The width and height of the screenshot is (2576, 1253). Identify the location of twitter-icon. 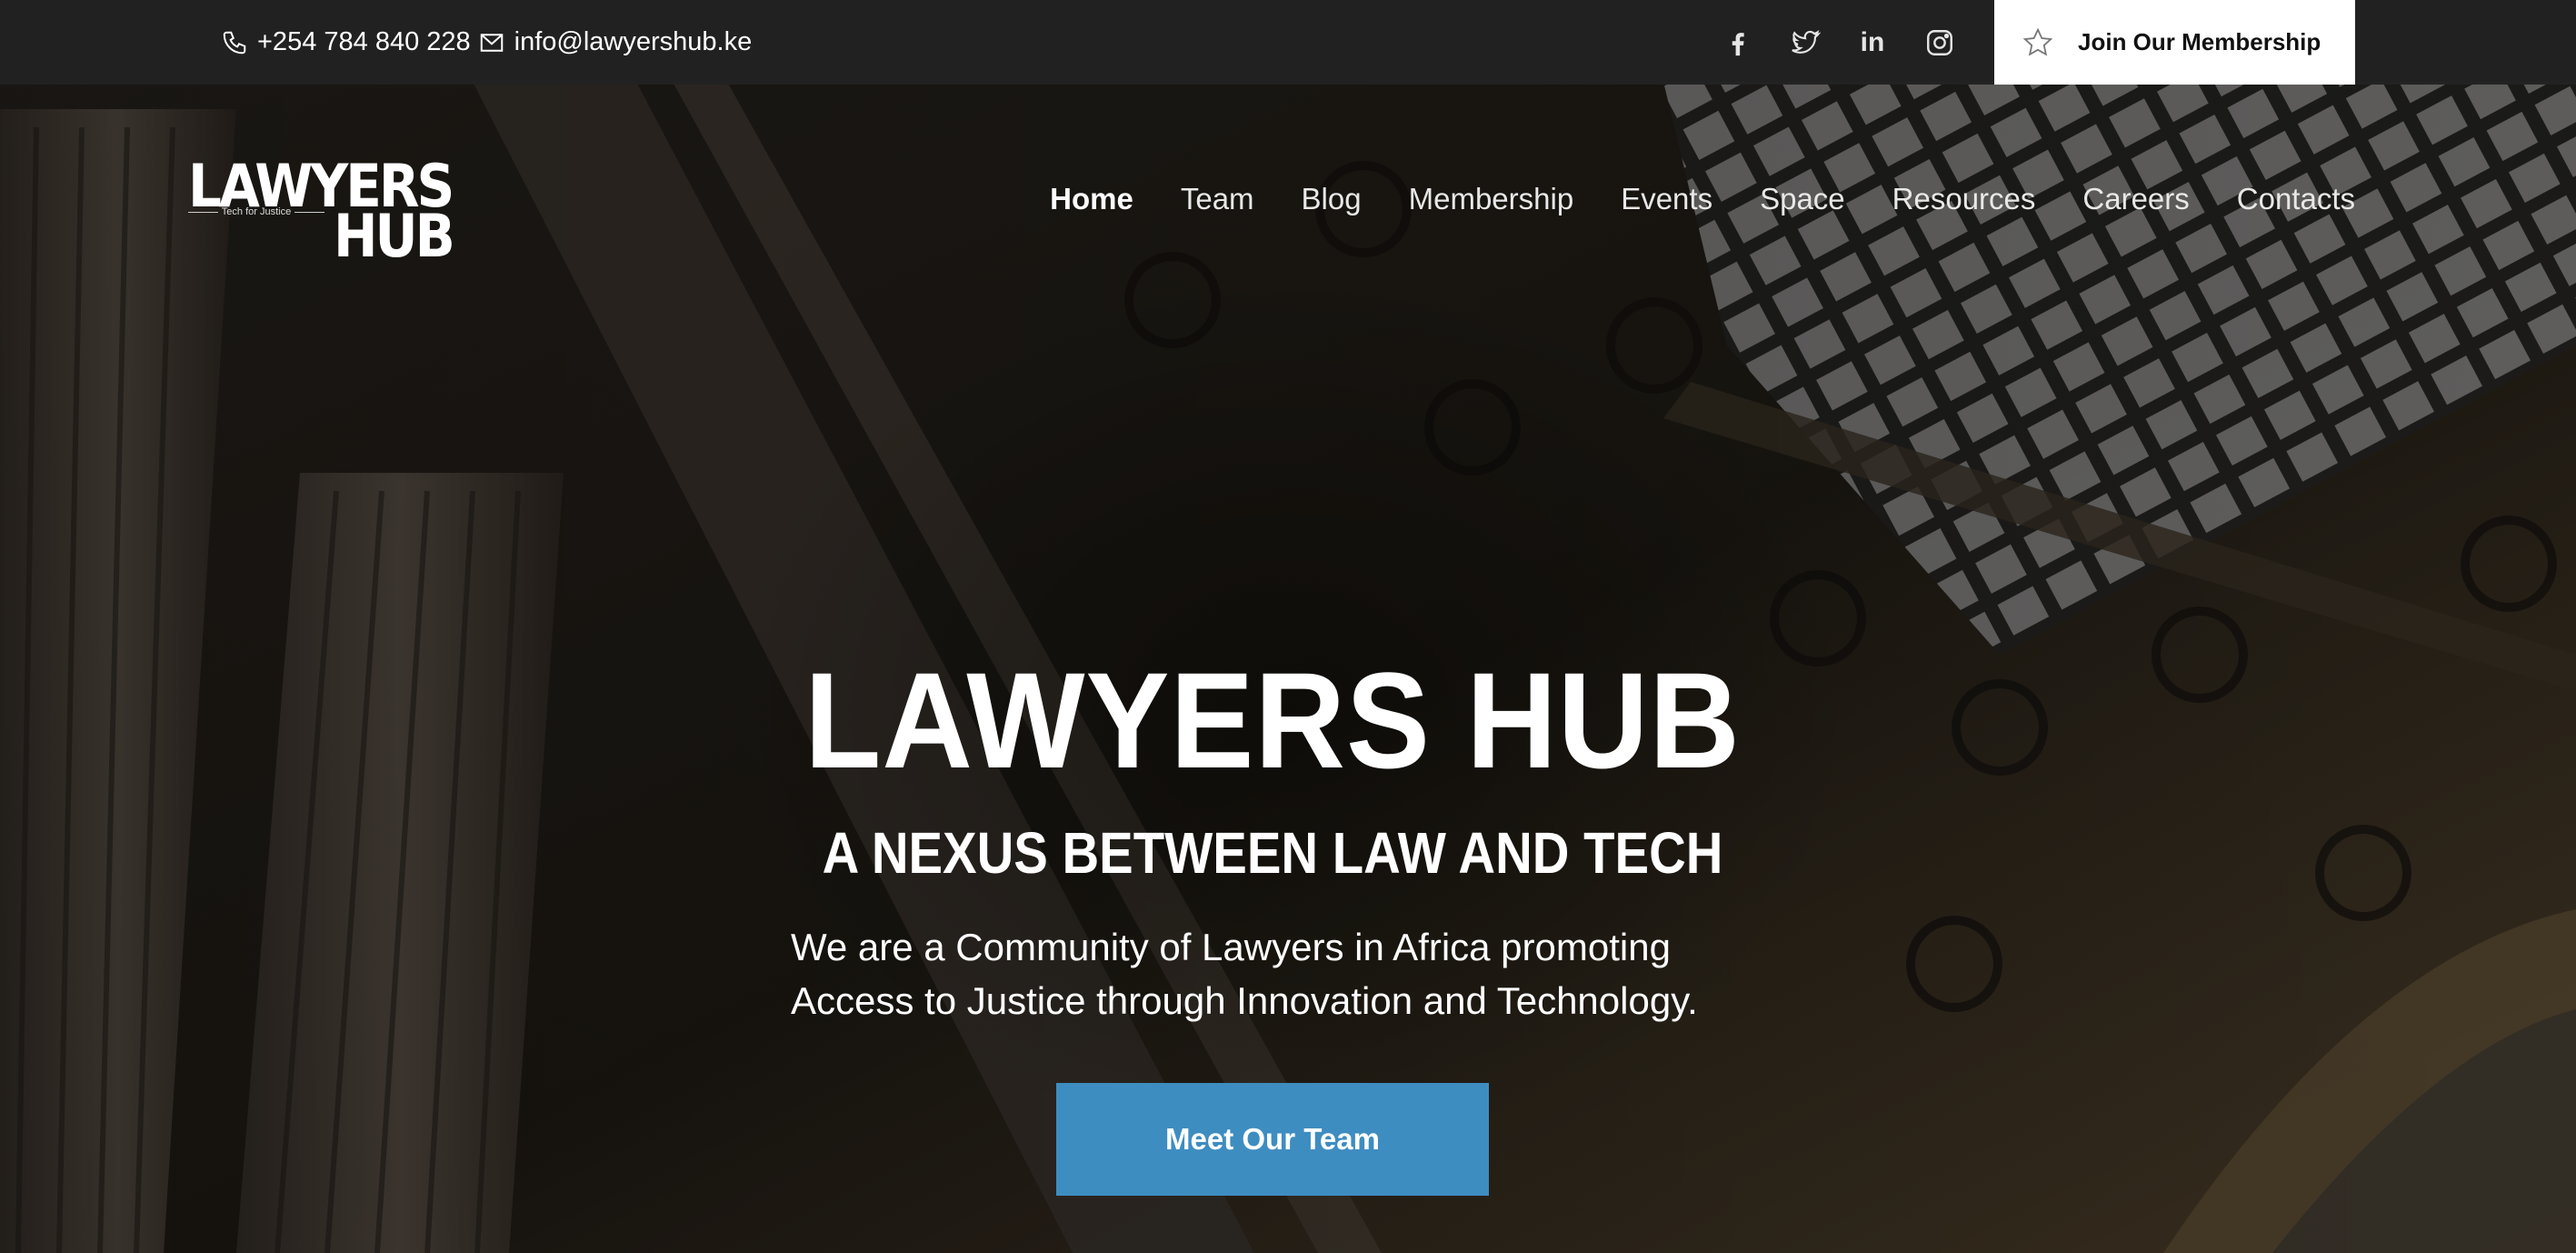
(1805, 42).